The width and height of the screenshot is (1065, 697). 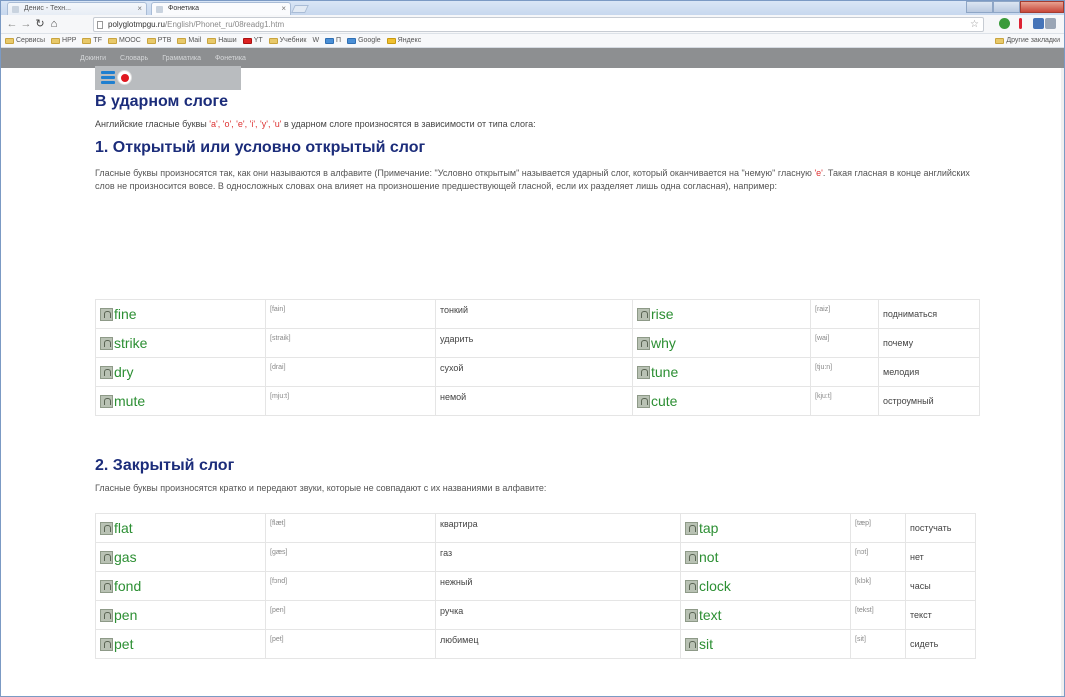 What do you see at coordinates (1027, 40) in the screenshot?
I see `other-bookmarks: Другие закладки` at bounding box center [1027, 40].